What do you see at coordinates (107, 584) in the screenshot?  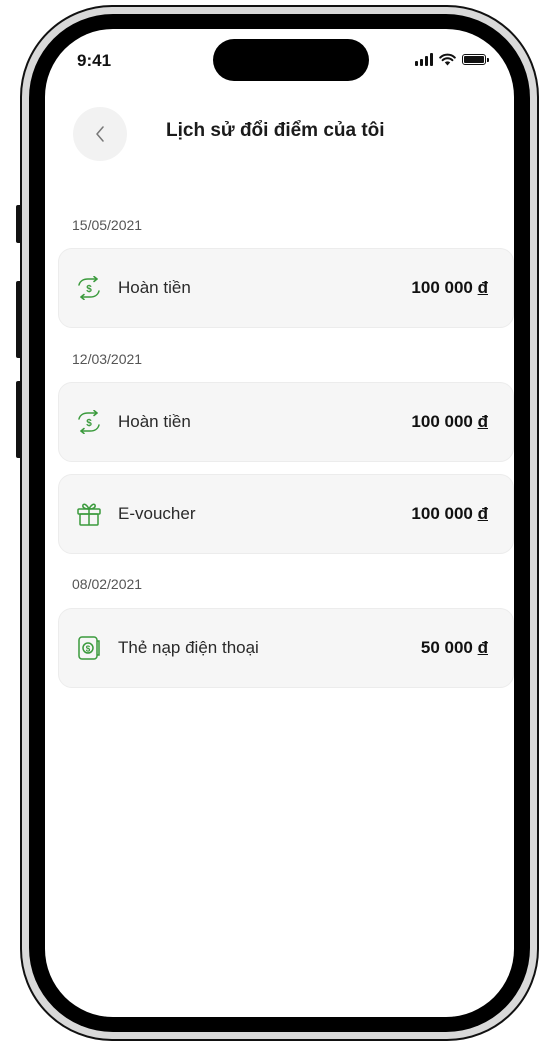 I see `date-label: 08/02/2021` at bounding box center [107, 584].